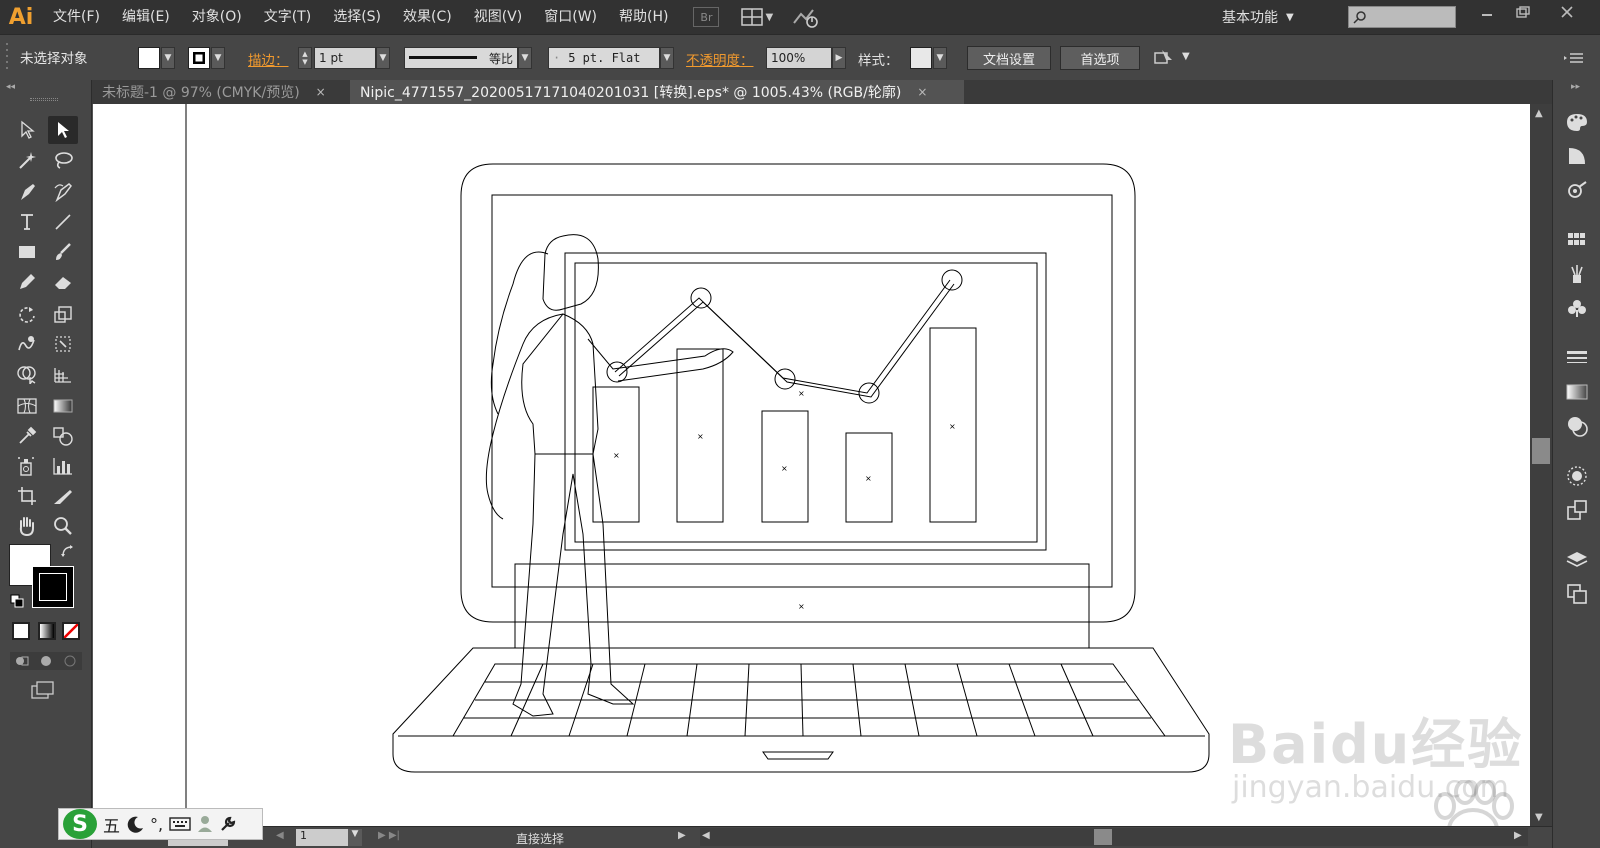  I want to click on warp-tool, so click(27, 344).